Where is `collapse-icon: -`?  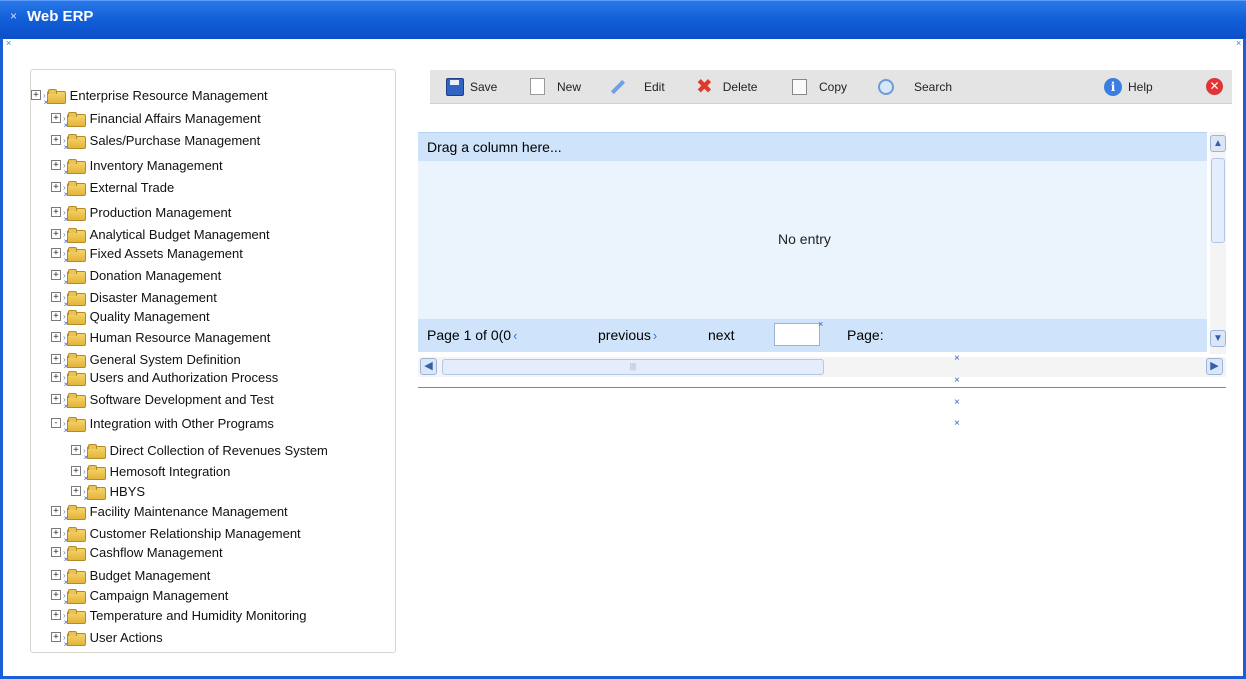 collapse-icon: - is located at coordinates (56, 423).